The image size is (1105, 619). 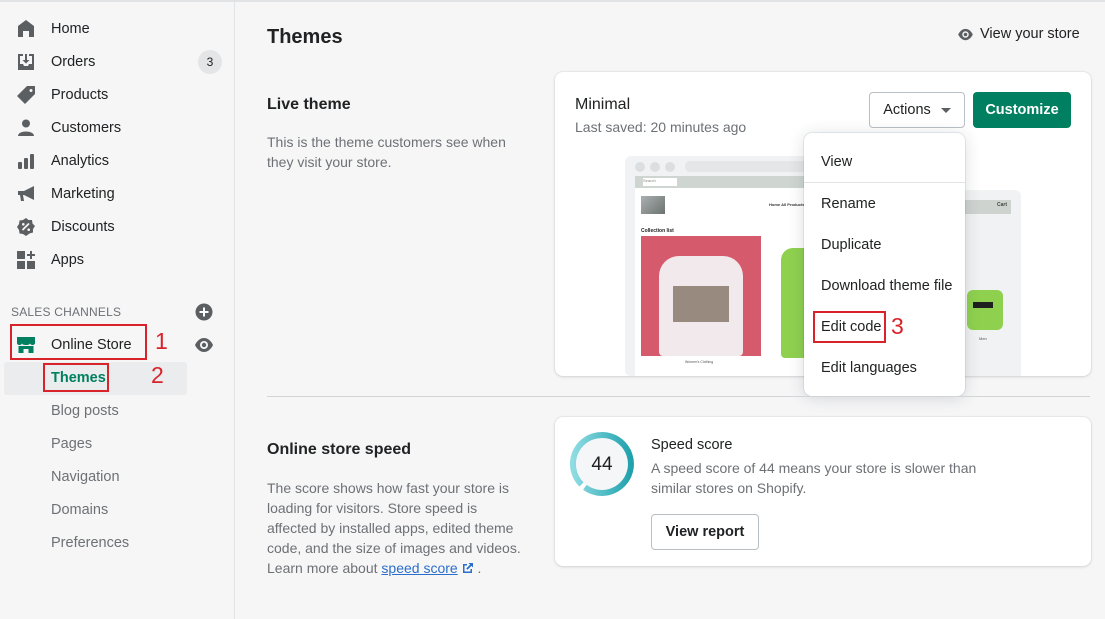 What do you see at coordinates (71, 444) in the screenshot?
I see `sidebar-subitem-pages: Pages` at bounding box center [71, 444].